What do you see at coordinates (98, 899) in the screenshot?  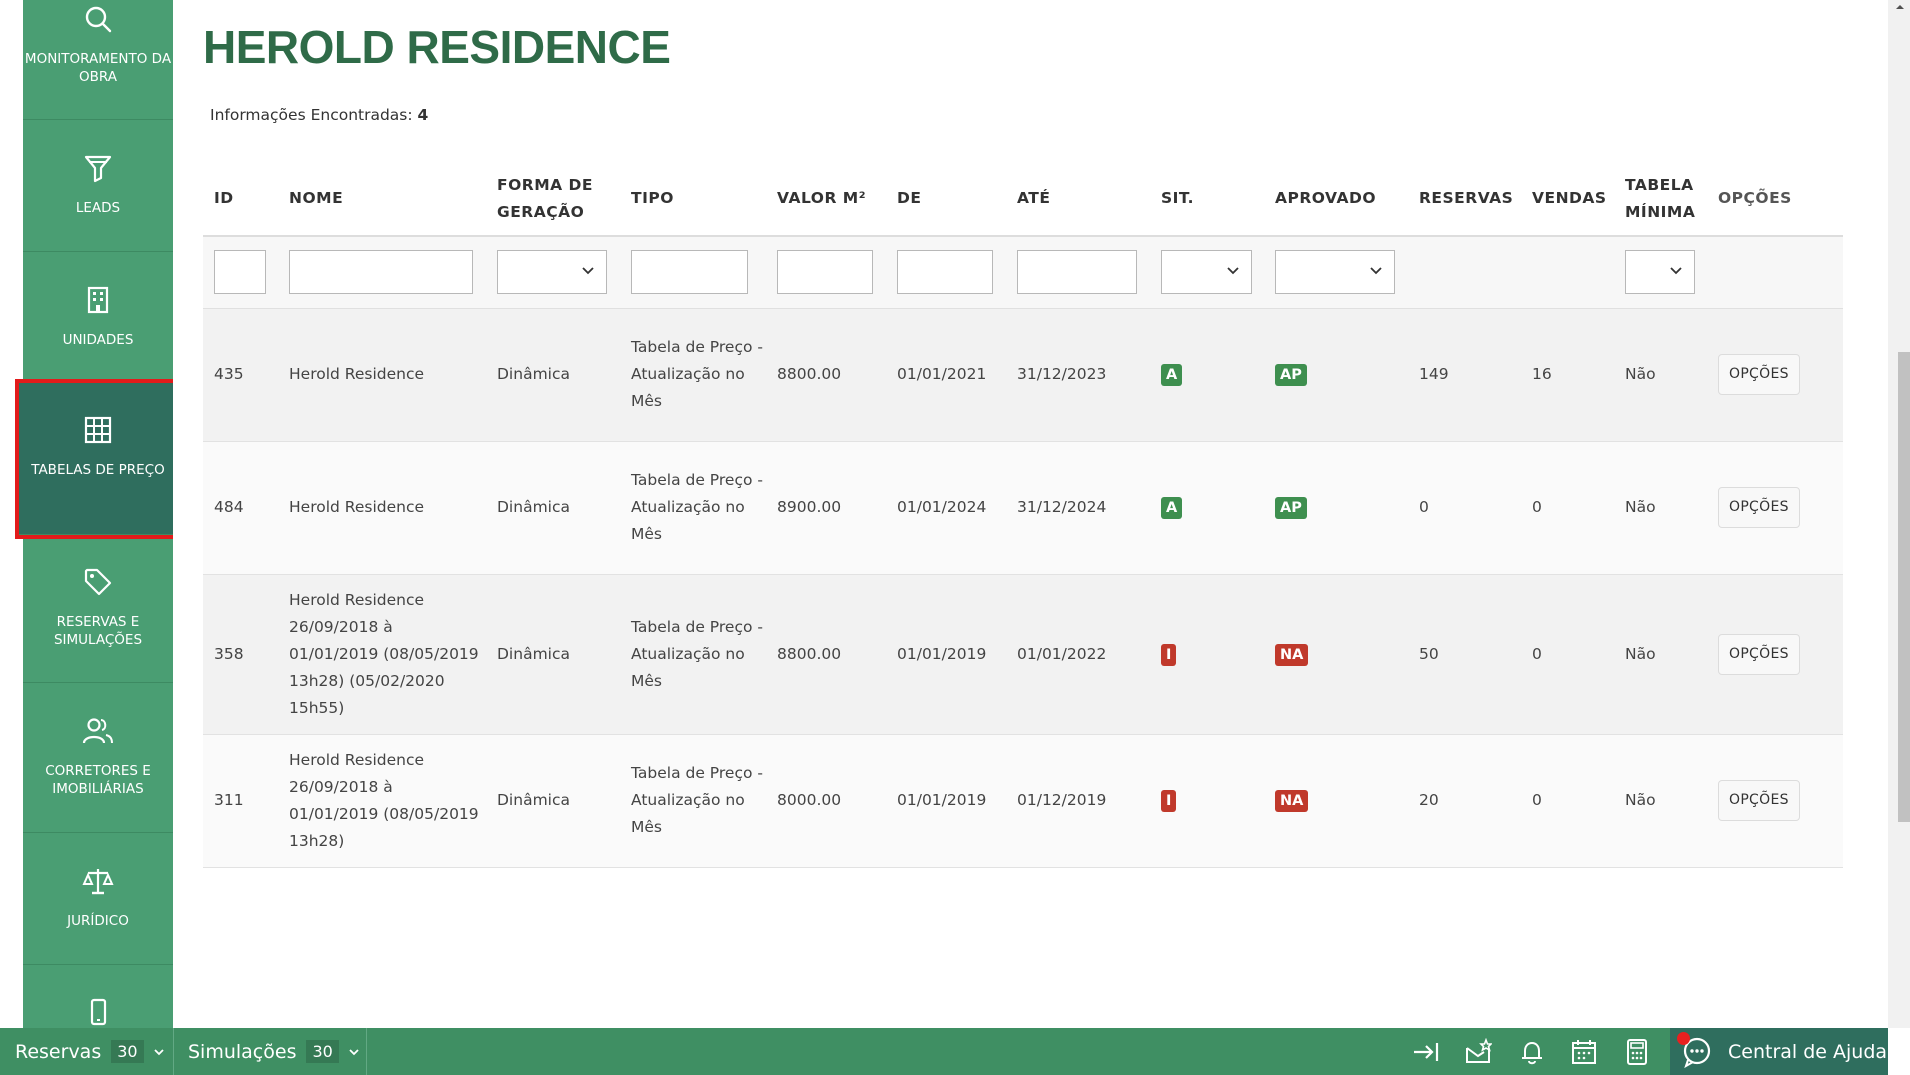 I see `sidebar-item-juridico: JURÍDICO` at bounding box center [98, 899].